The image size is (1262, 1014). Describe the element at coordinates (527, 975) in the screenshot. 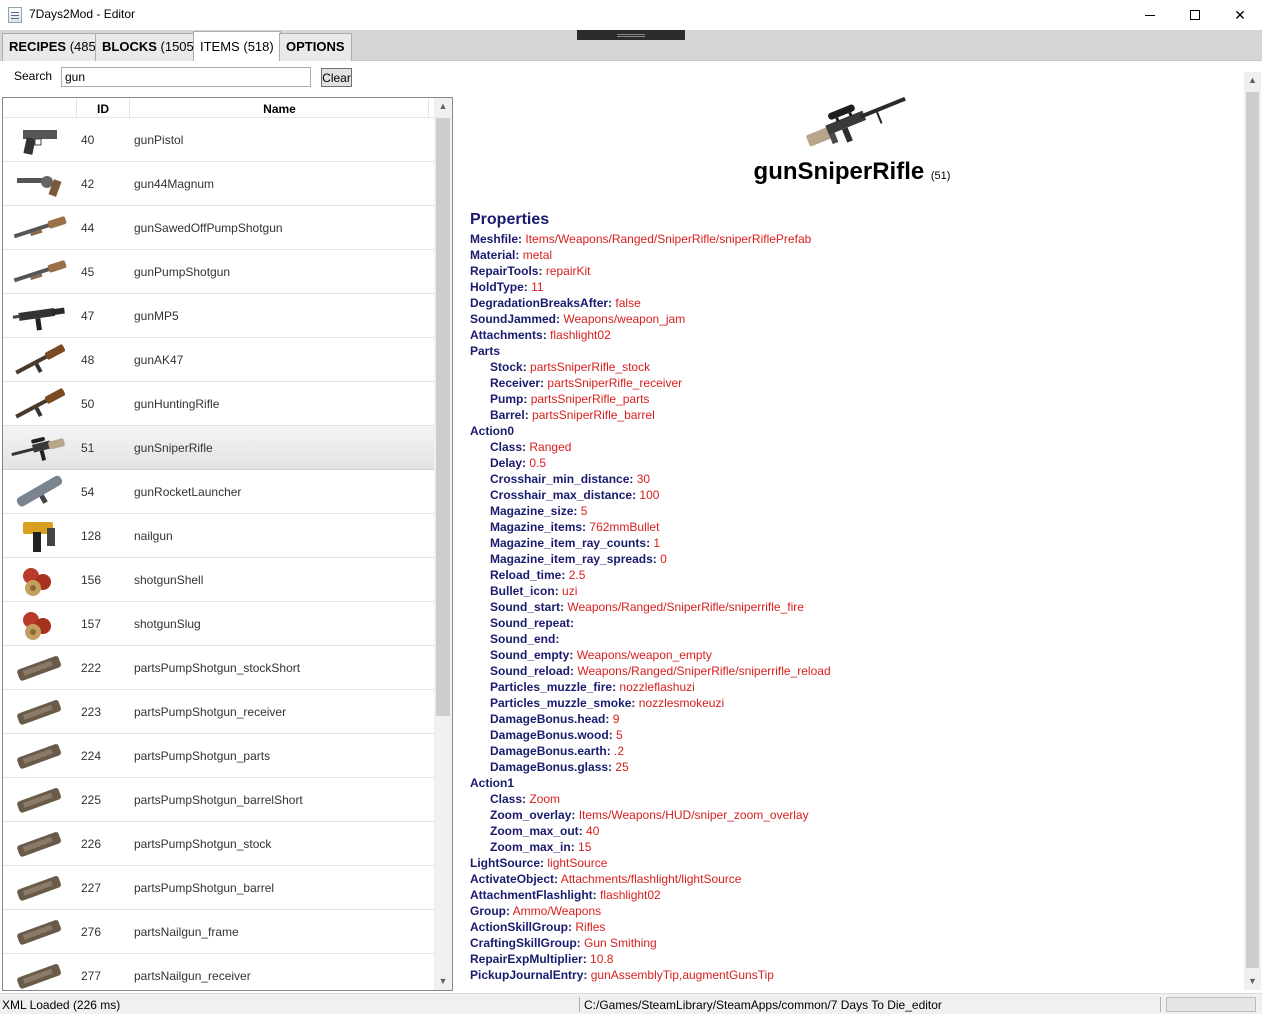

I see `property-key: PickupJournalEntry` at that location.